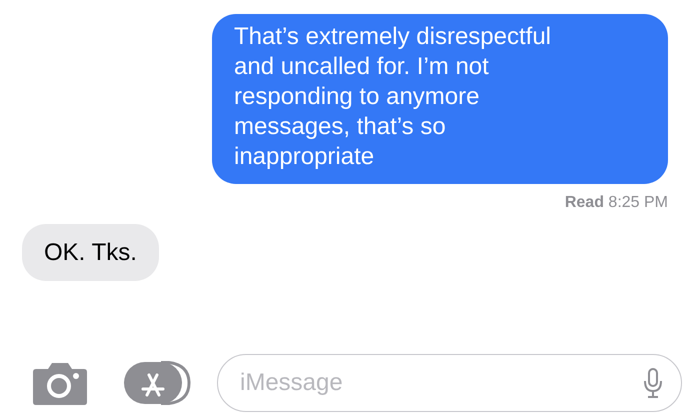 The image size is (700, 420). What do you see at coordinates (157, 383) in the screenshot?
I see `app-store-icon` at bounding box center [157, 383].